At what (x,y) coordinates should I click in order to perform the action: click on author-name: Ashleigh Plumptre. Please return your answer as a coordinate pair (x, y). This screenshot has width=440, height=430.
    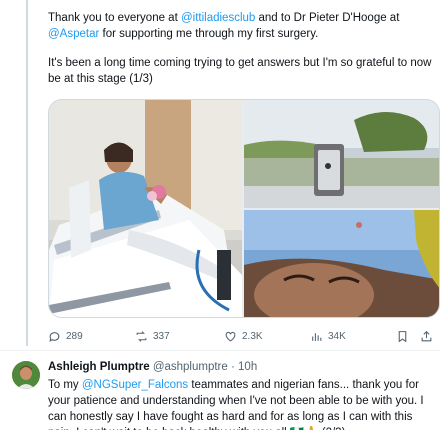
    Looking at the image, I should click on (99, 367).